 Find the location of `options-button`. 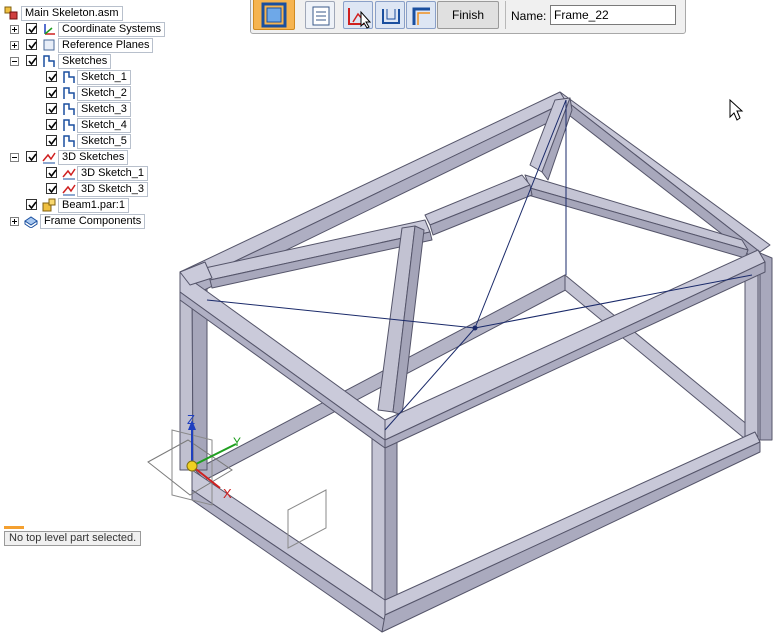

options-button is located at coordinates (320, 15).